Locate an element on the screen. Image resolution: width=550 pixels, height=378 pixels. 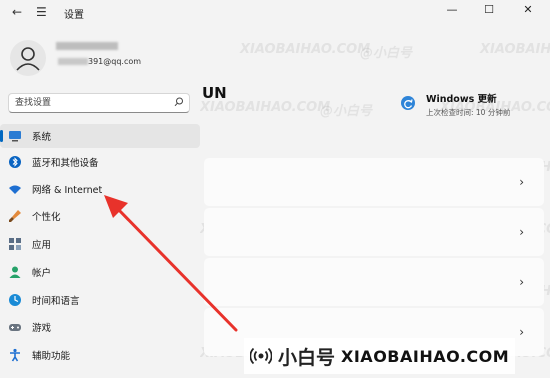
apps-icon is located at coordinates (15, 244).